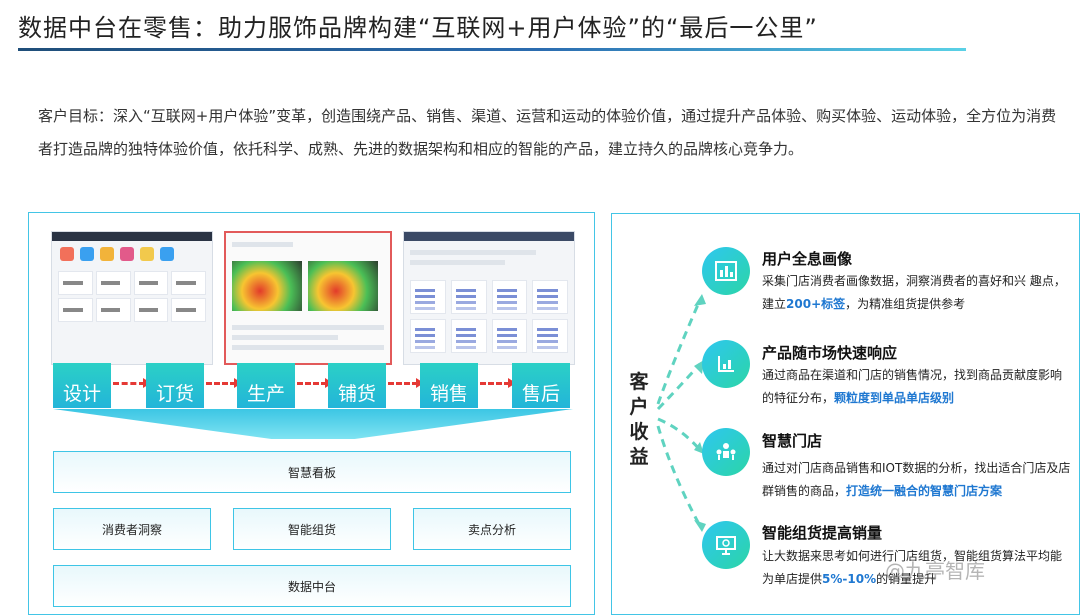  Describe the element at coordinates (822, 533) in the screenshot. I see `benefit-title: 智能组货提高销量` at that location.